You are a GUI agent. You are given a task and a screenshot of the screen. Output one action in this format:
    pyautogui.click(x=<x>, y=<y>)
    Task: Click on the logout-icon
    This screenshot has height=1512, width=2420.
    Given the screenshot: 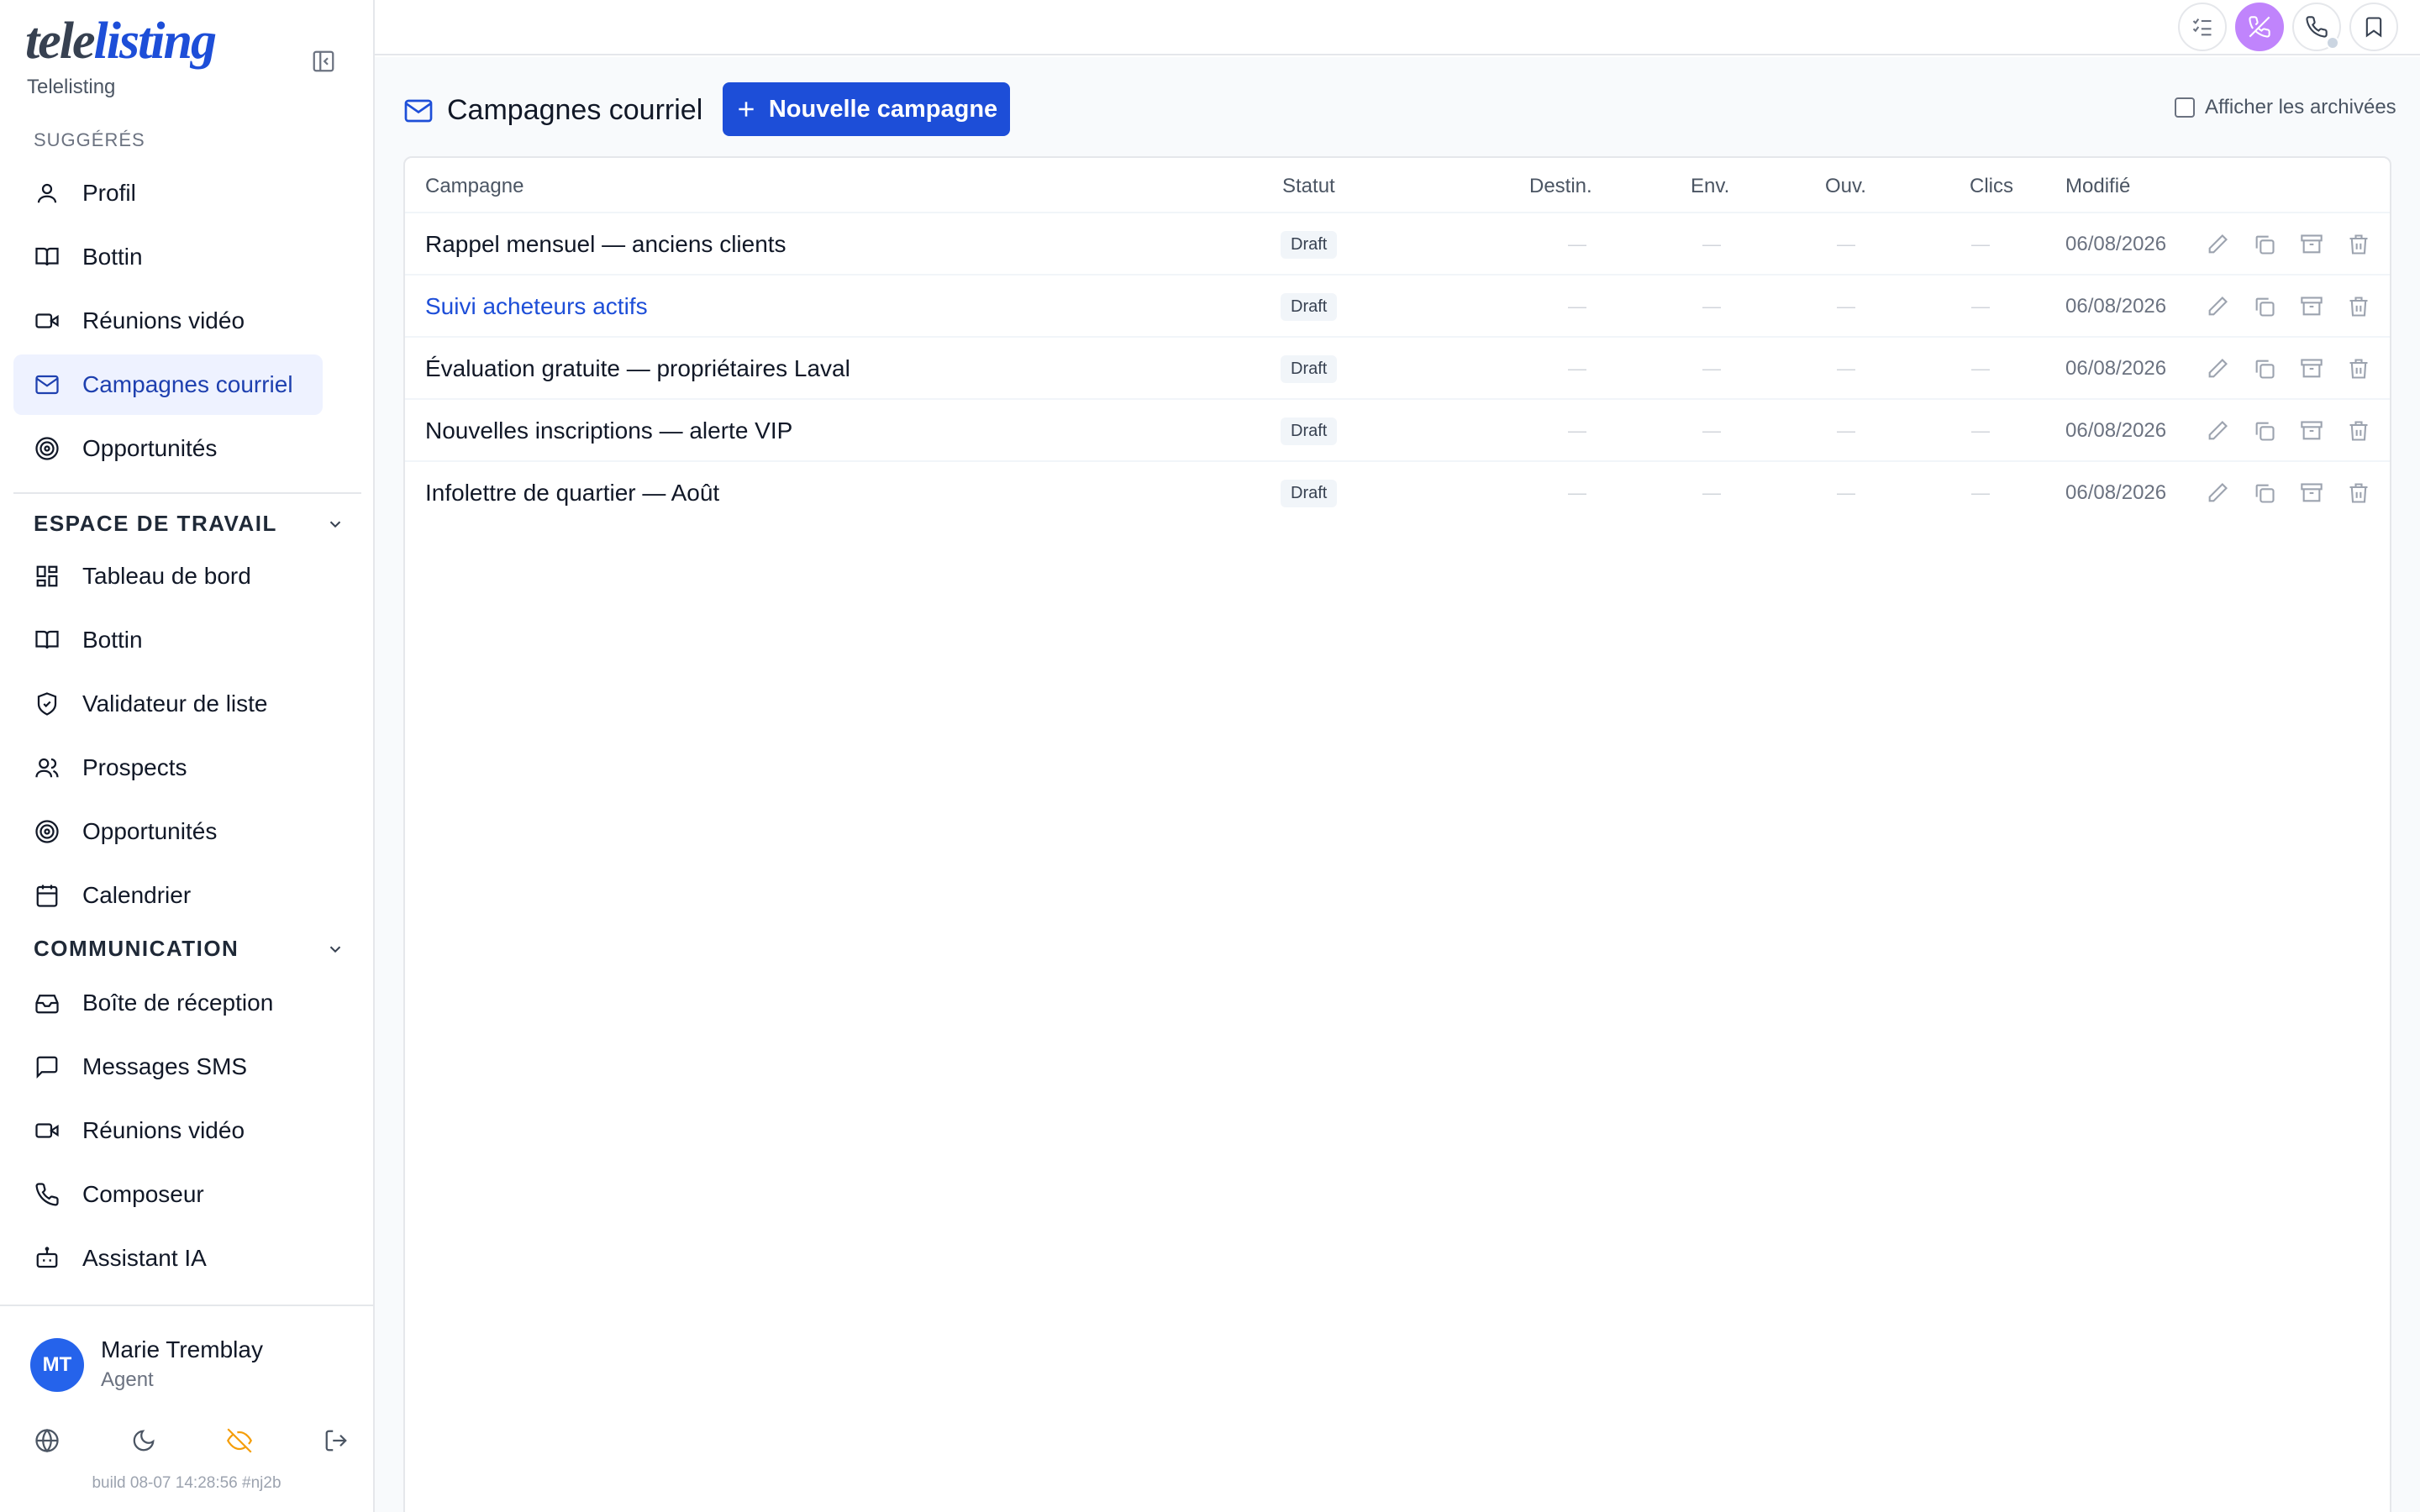 What is the action you would take?
    pyautogui.click(x=336, y=1440)
    